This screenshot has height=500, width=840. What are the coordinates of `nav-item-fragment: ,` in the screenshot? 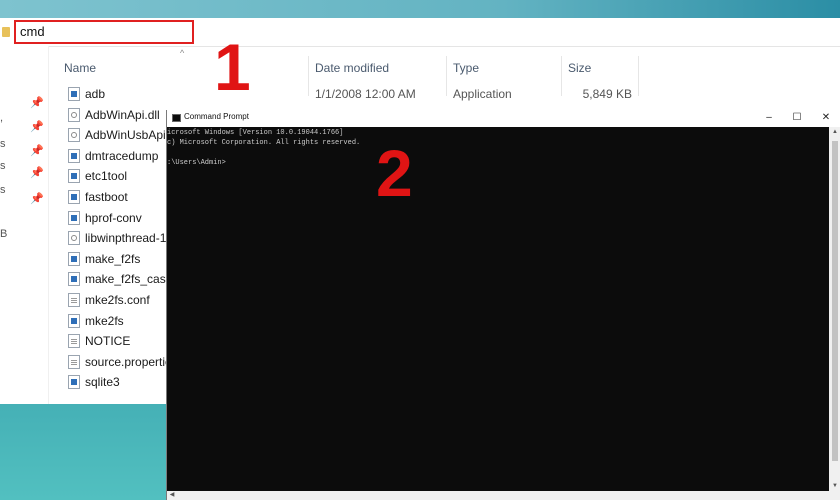 It's located at (1, 118).